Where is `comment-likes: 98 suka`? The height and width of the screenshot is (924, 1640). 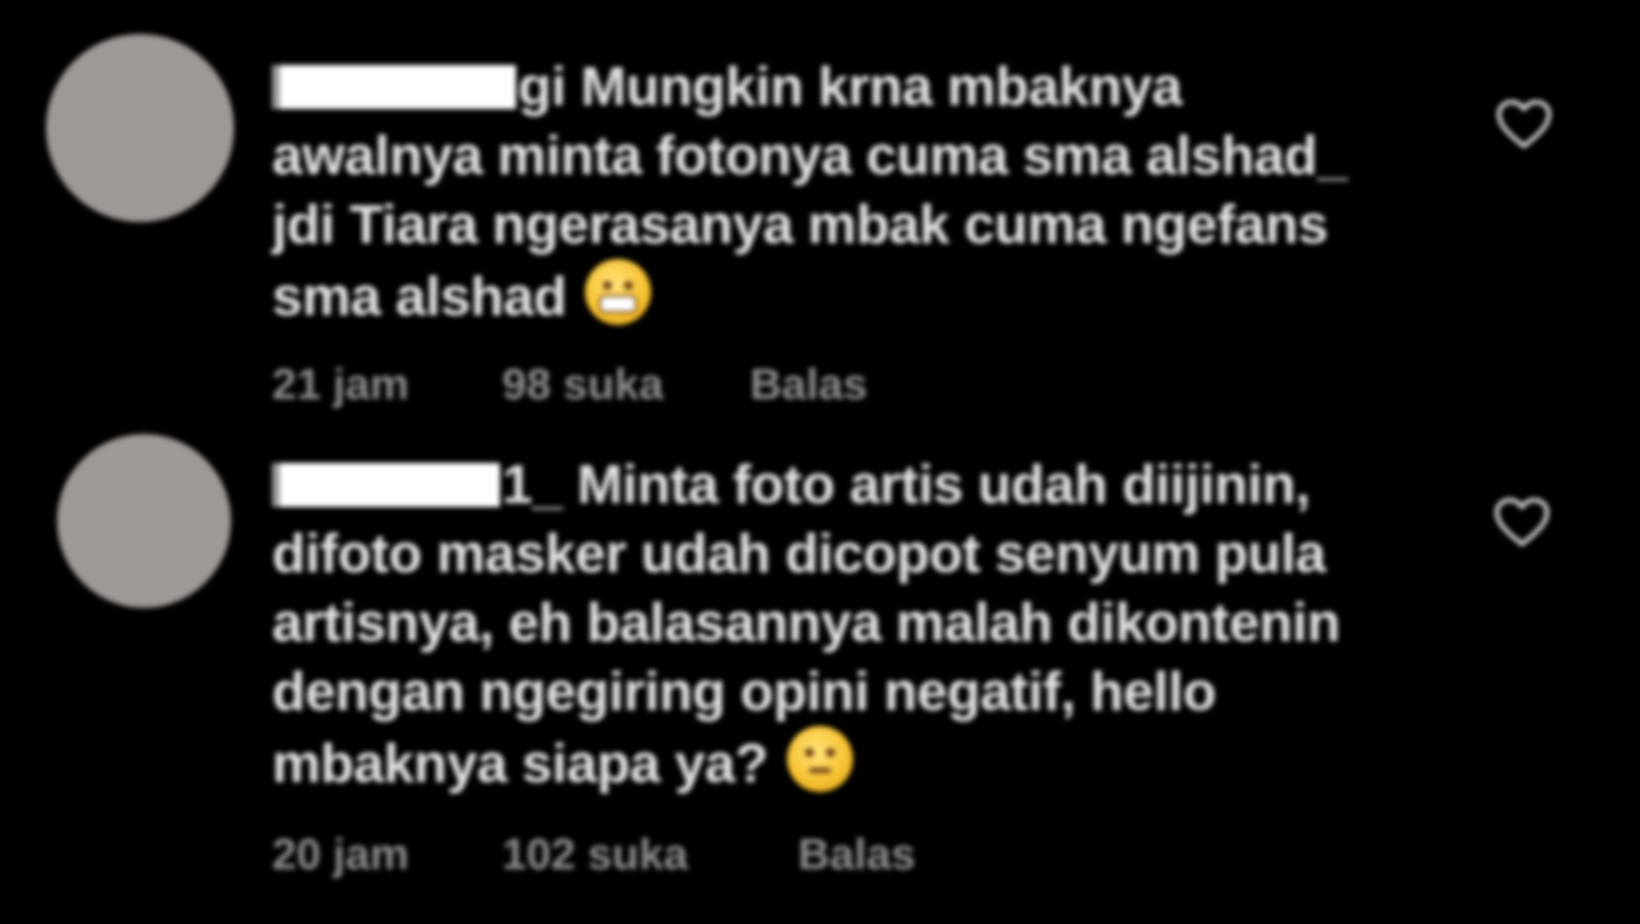 comment-likes: 98 suka is located at coordinates (582, 385).